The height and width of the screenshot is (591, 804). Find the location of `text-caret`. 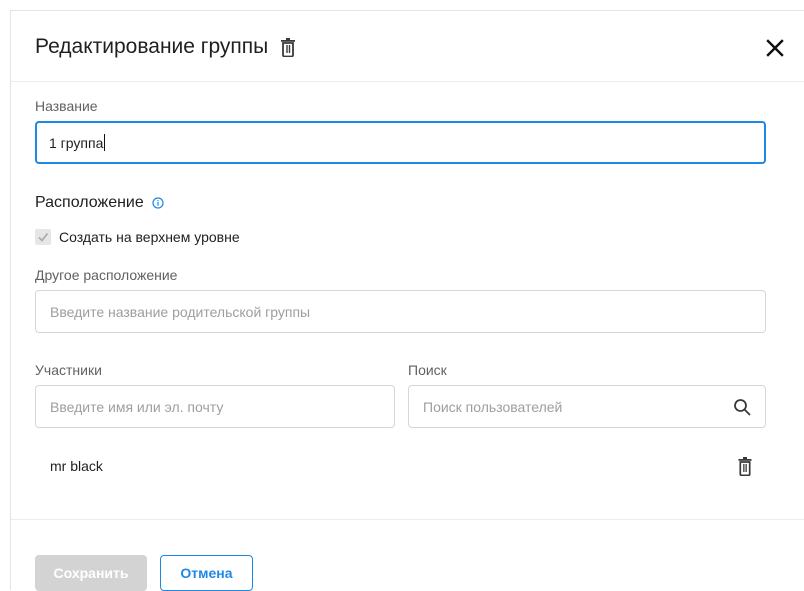

text-caret is located at coordinates (105, 142).